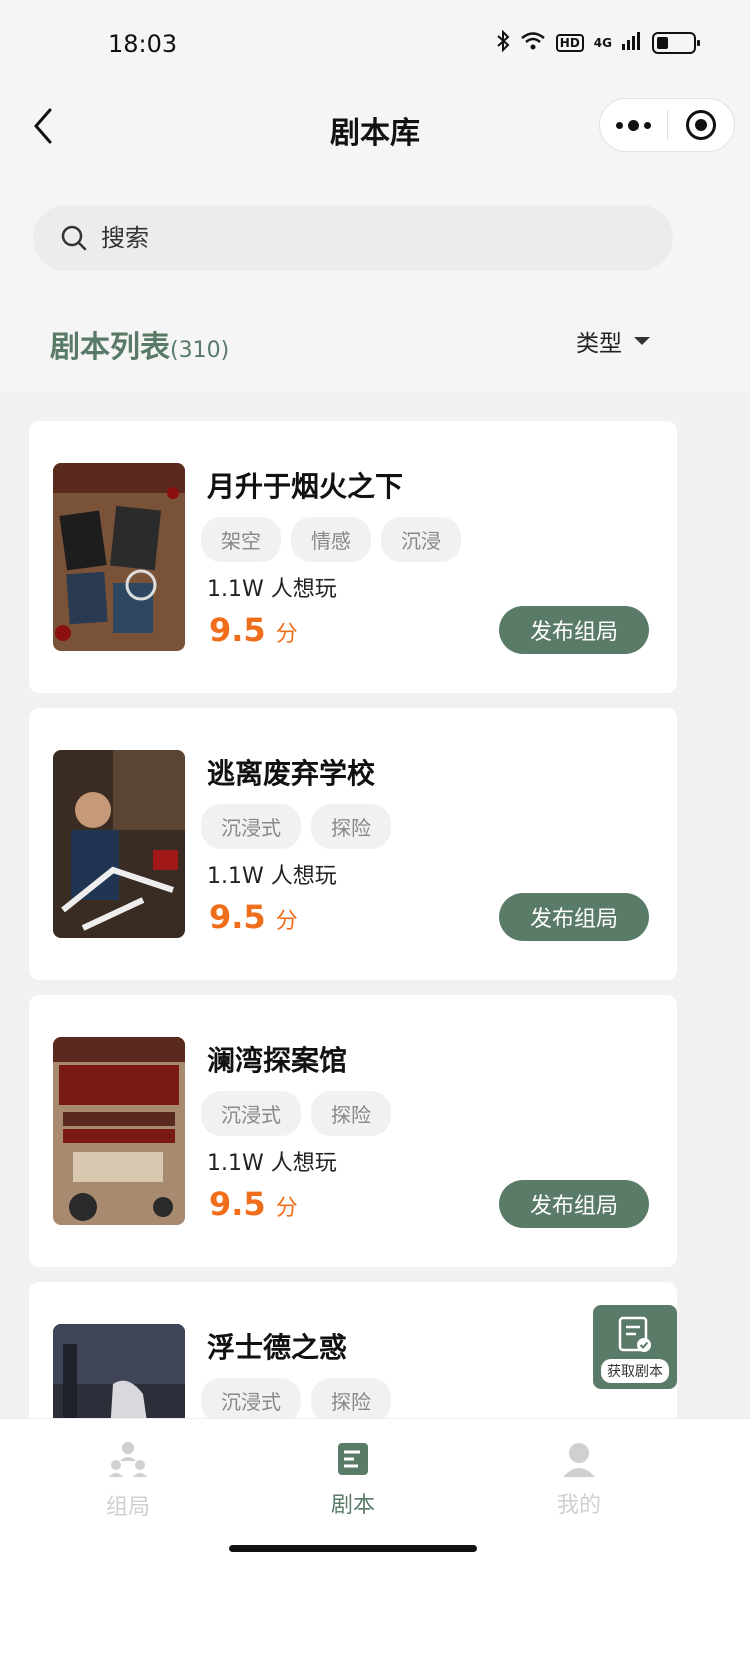 This screenshot has height=1667, width=750. What do you see at coordinates (503, 42) in the screenshot?
I see `bluetooth-icon` at bounding box center [503, 42].